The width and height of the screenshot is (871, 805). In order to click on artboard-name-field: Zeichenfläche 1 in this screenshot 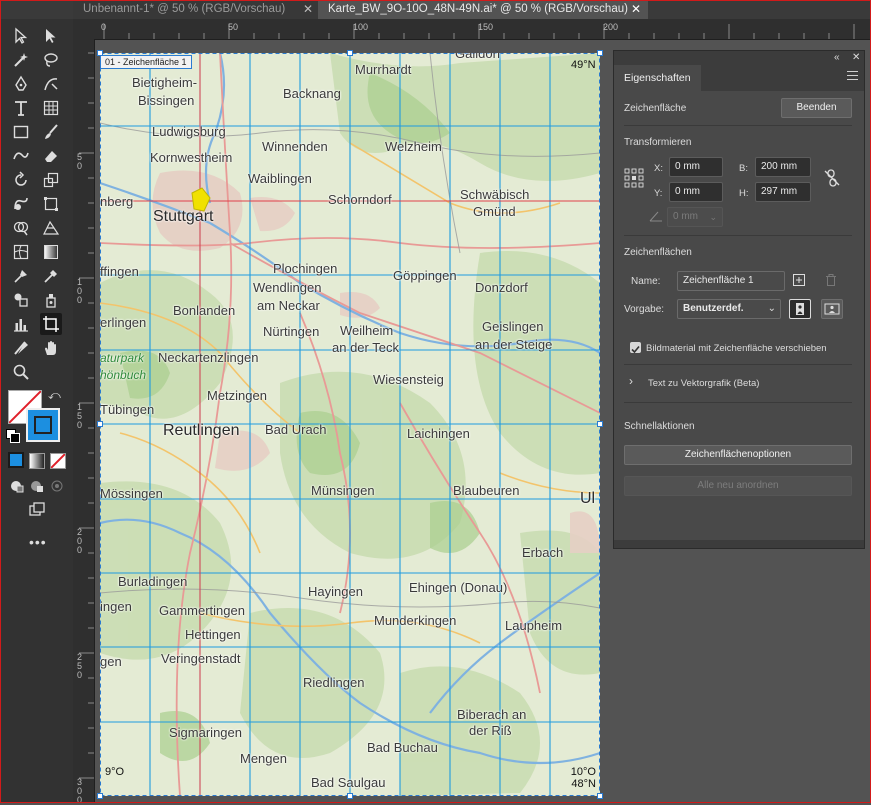, I will do `click(731, 281)`.